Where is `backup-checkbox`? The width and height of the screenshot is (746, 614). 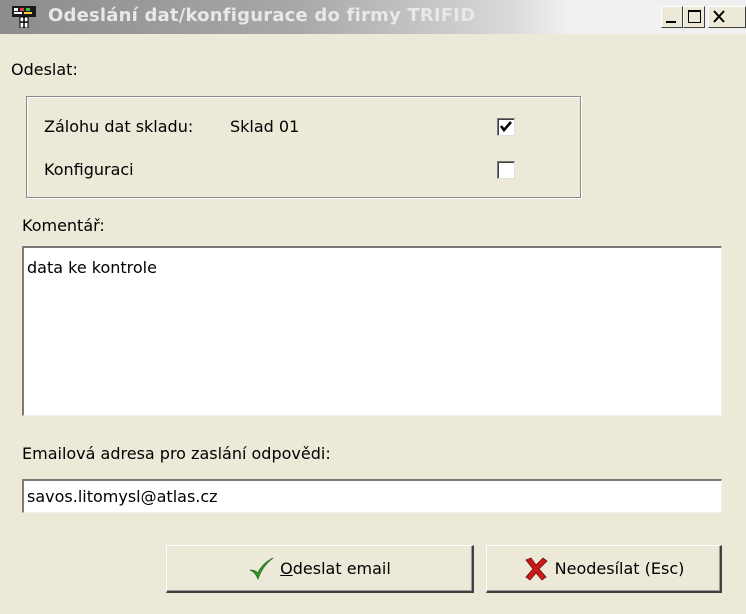 backup-checkbox is located at coordinates (506, 127).